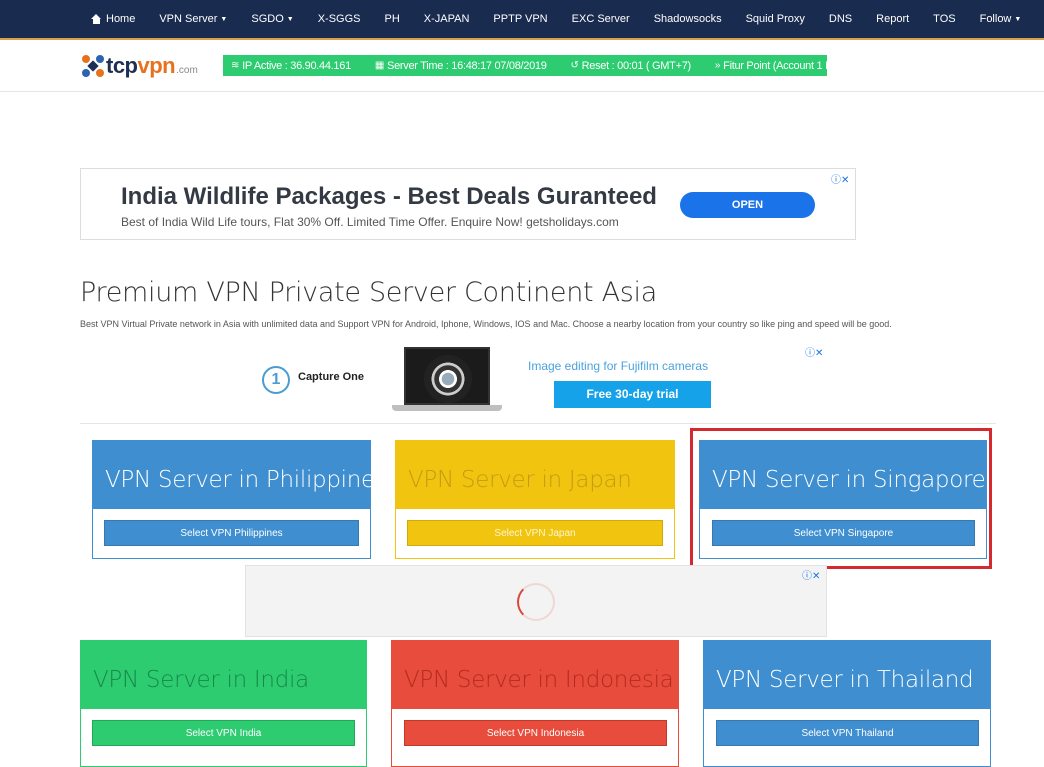 This screenshot has height=767, width=1044. Describe the element at coordinates (574, 65) in the screenshot. I see `history-icon: ↺` at that location.